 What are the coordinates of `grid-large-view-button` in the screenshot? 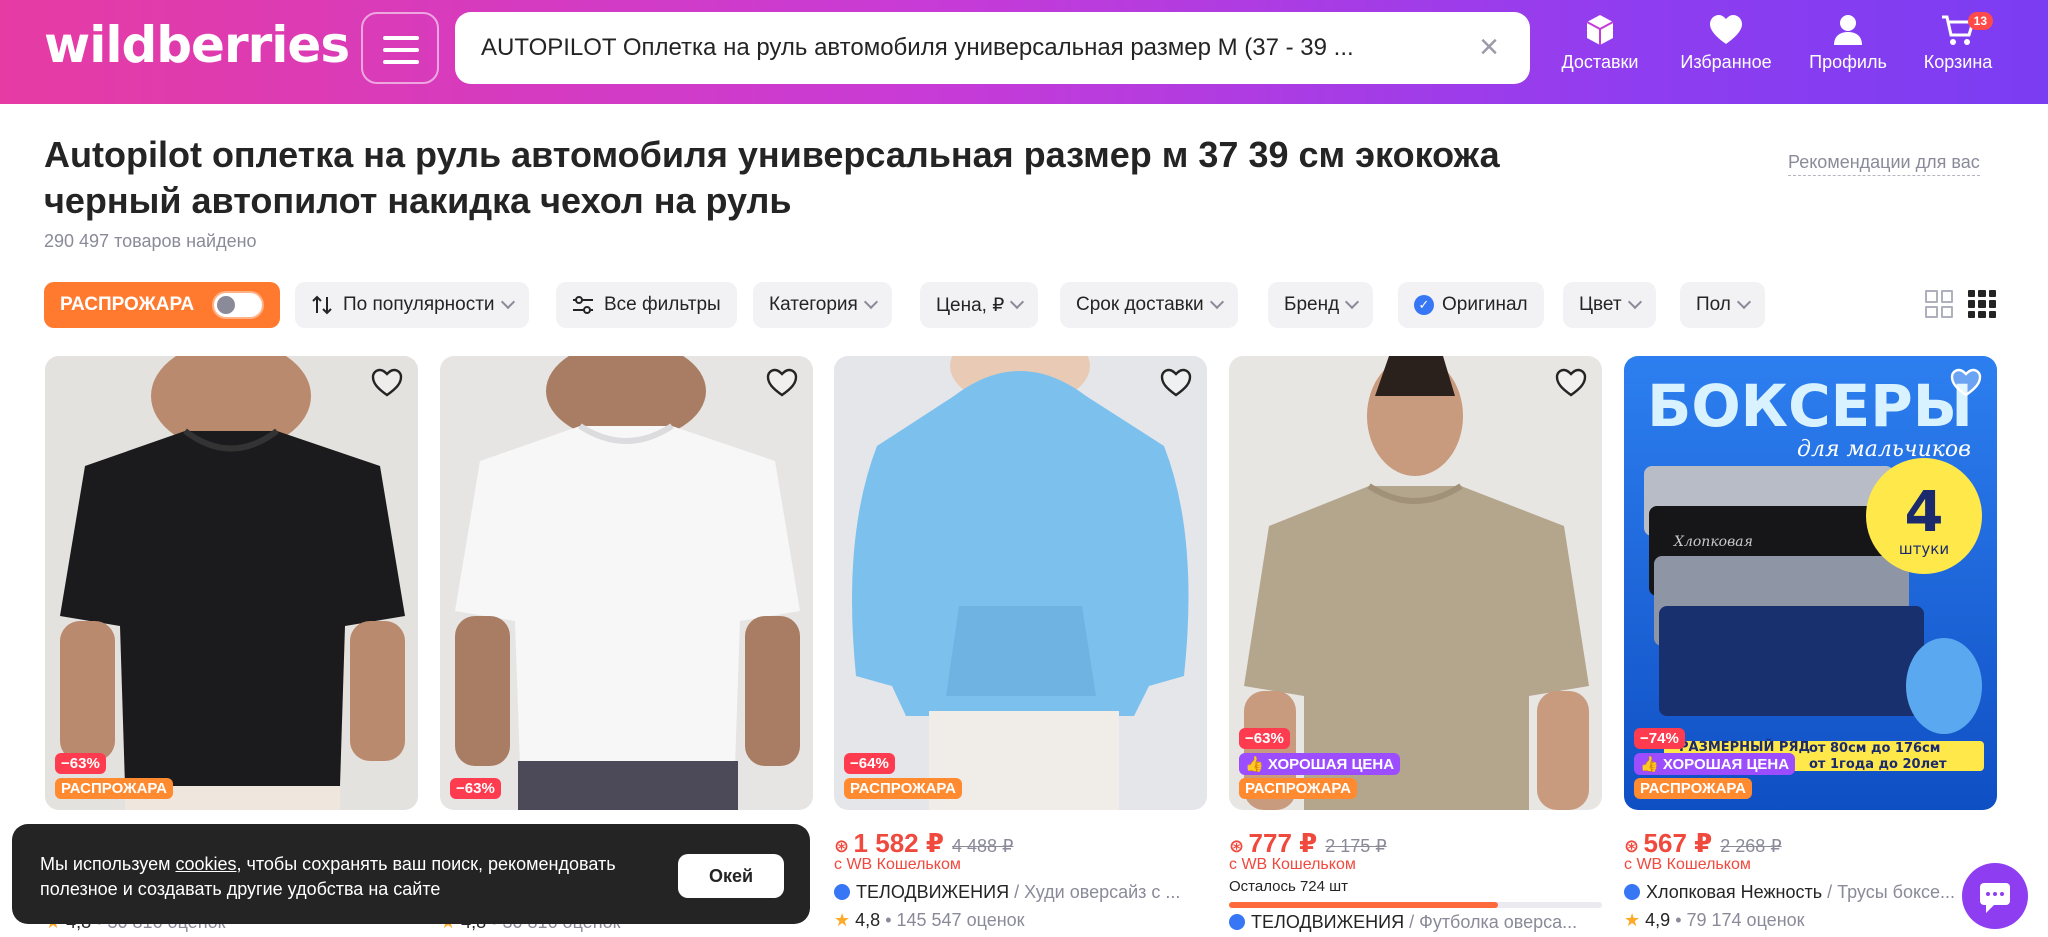 It's located at (1940, 305).